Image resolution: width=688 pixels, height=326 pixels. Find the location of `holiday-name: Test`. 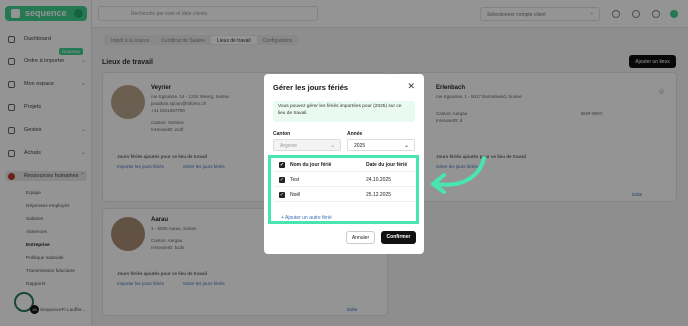

holiday-name: Test is located at coordinates (295, 180).